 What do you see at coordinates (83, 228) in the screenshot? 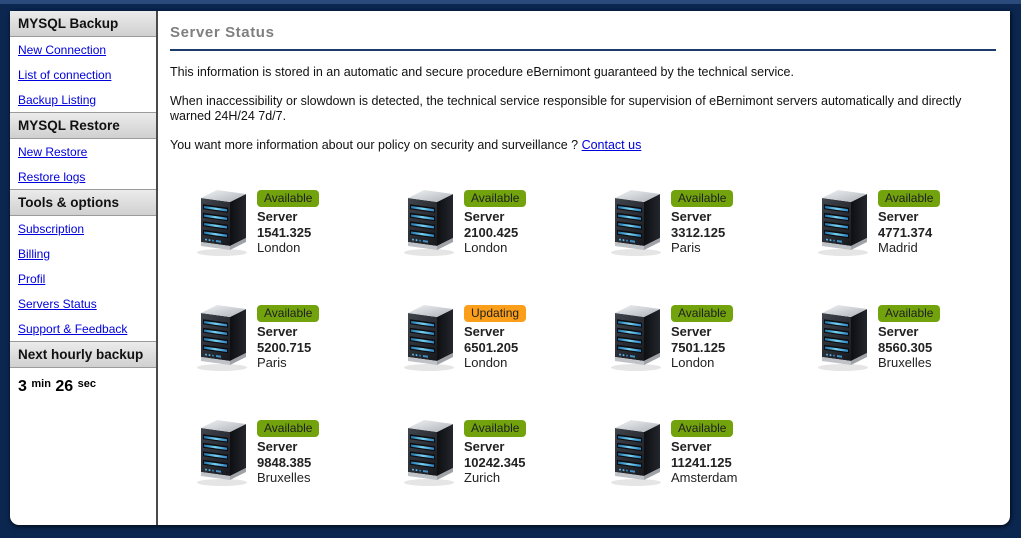
I see `sidebar-item-subscription: Subscription` at bounding box center [83, 228].